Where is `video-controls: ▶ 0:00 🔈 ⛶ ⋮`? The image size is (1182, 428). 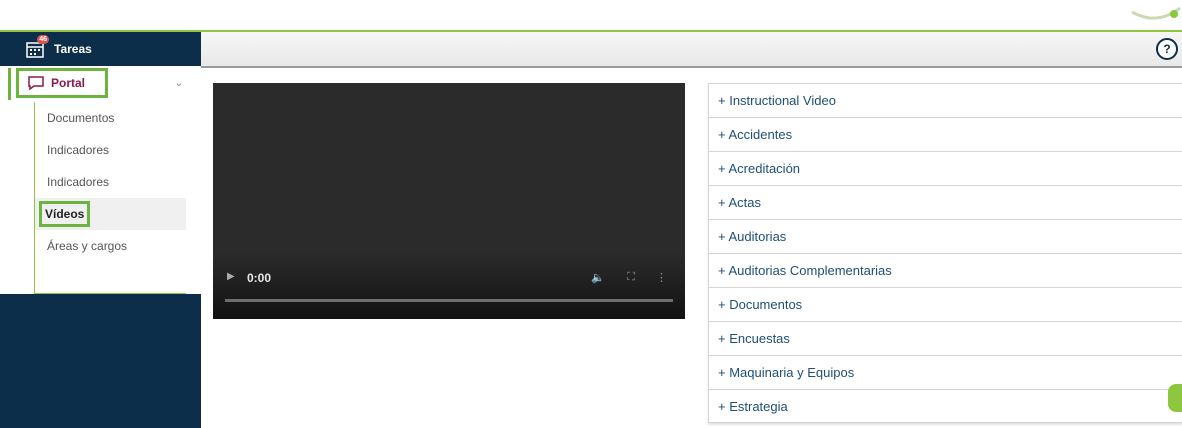 video-controls: ▶ 0:00 🔈 ⛶ ⋮ is located at coordinates (449, 286).